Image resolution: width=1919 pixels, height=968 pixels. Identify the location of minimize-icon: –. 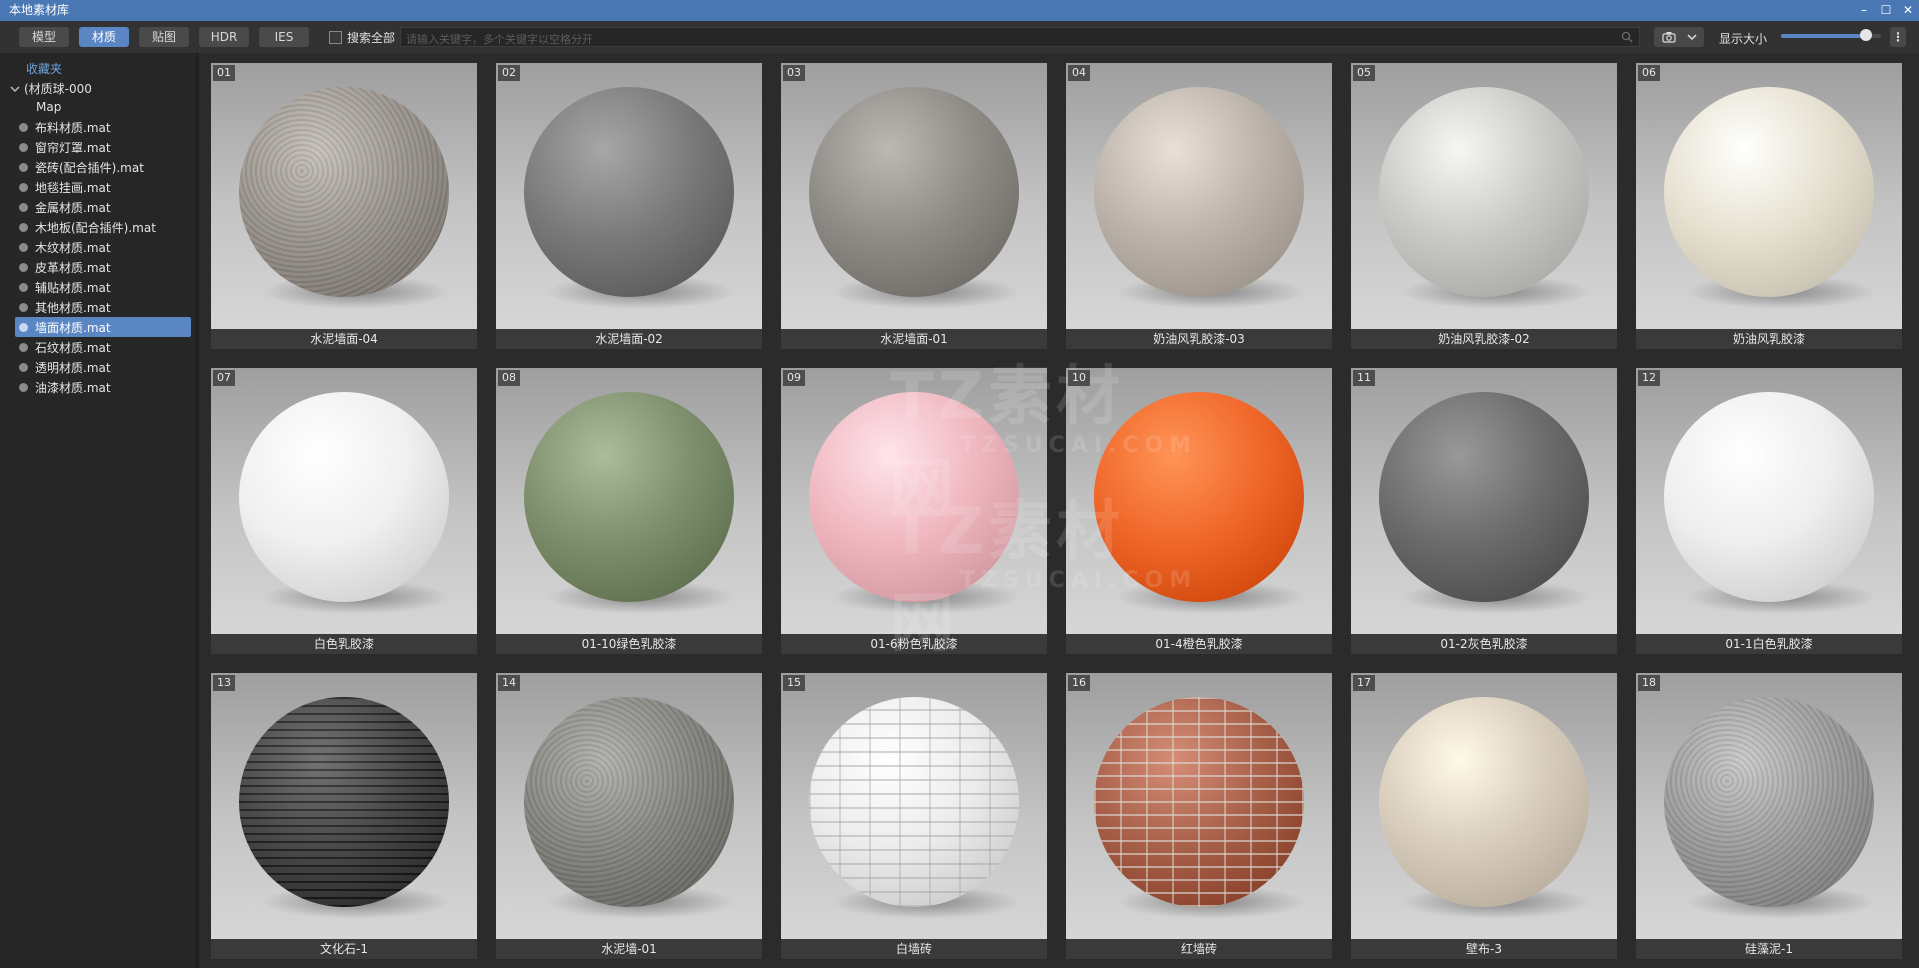
(1864, 10).